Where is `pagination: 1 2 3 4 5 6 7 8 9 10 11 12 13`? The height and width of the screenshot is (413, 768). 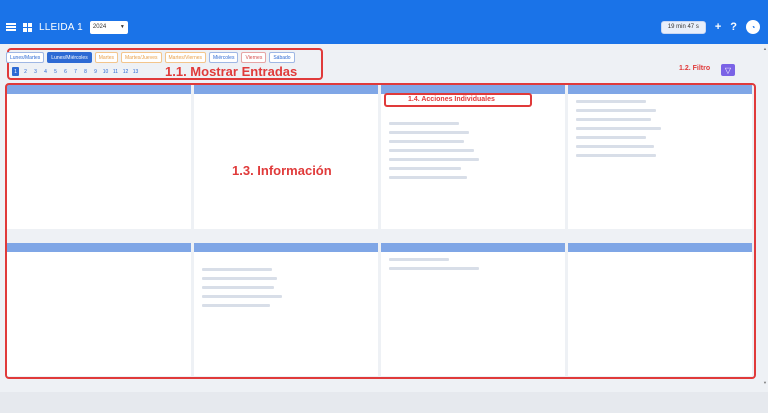 pagination: 1 2 3 4 5 6 7 8 9 10 11 12 13 is located at coordinates (75, 71).